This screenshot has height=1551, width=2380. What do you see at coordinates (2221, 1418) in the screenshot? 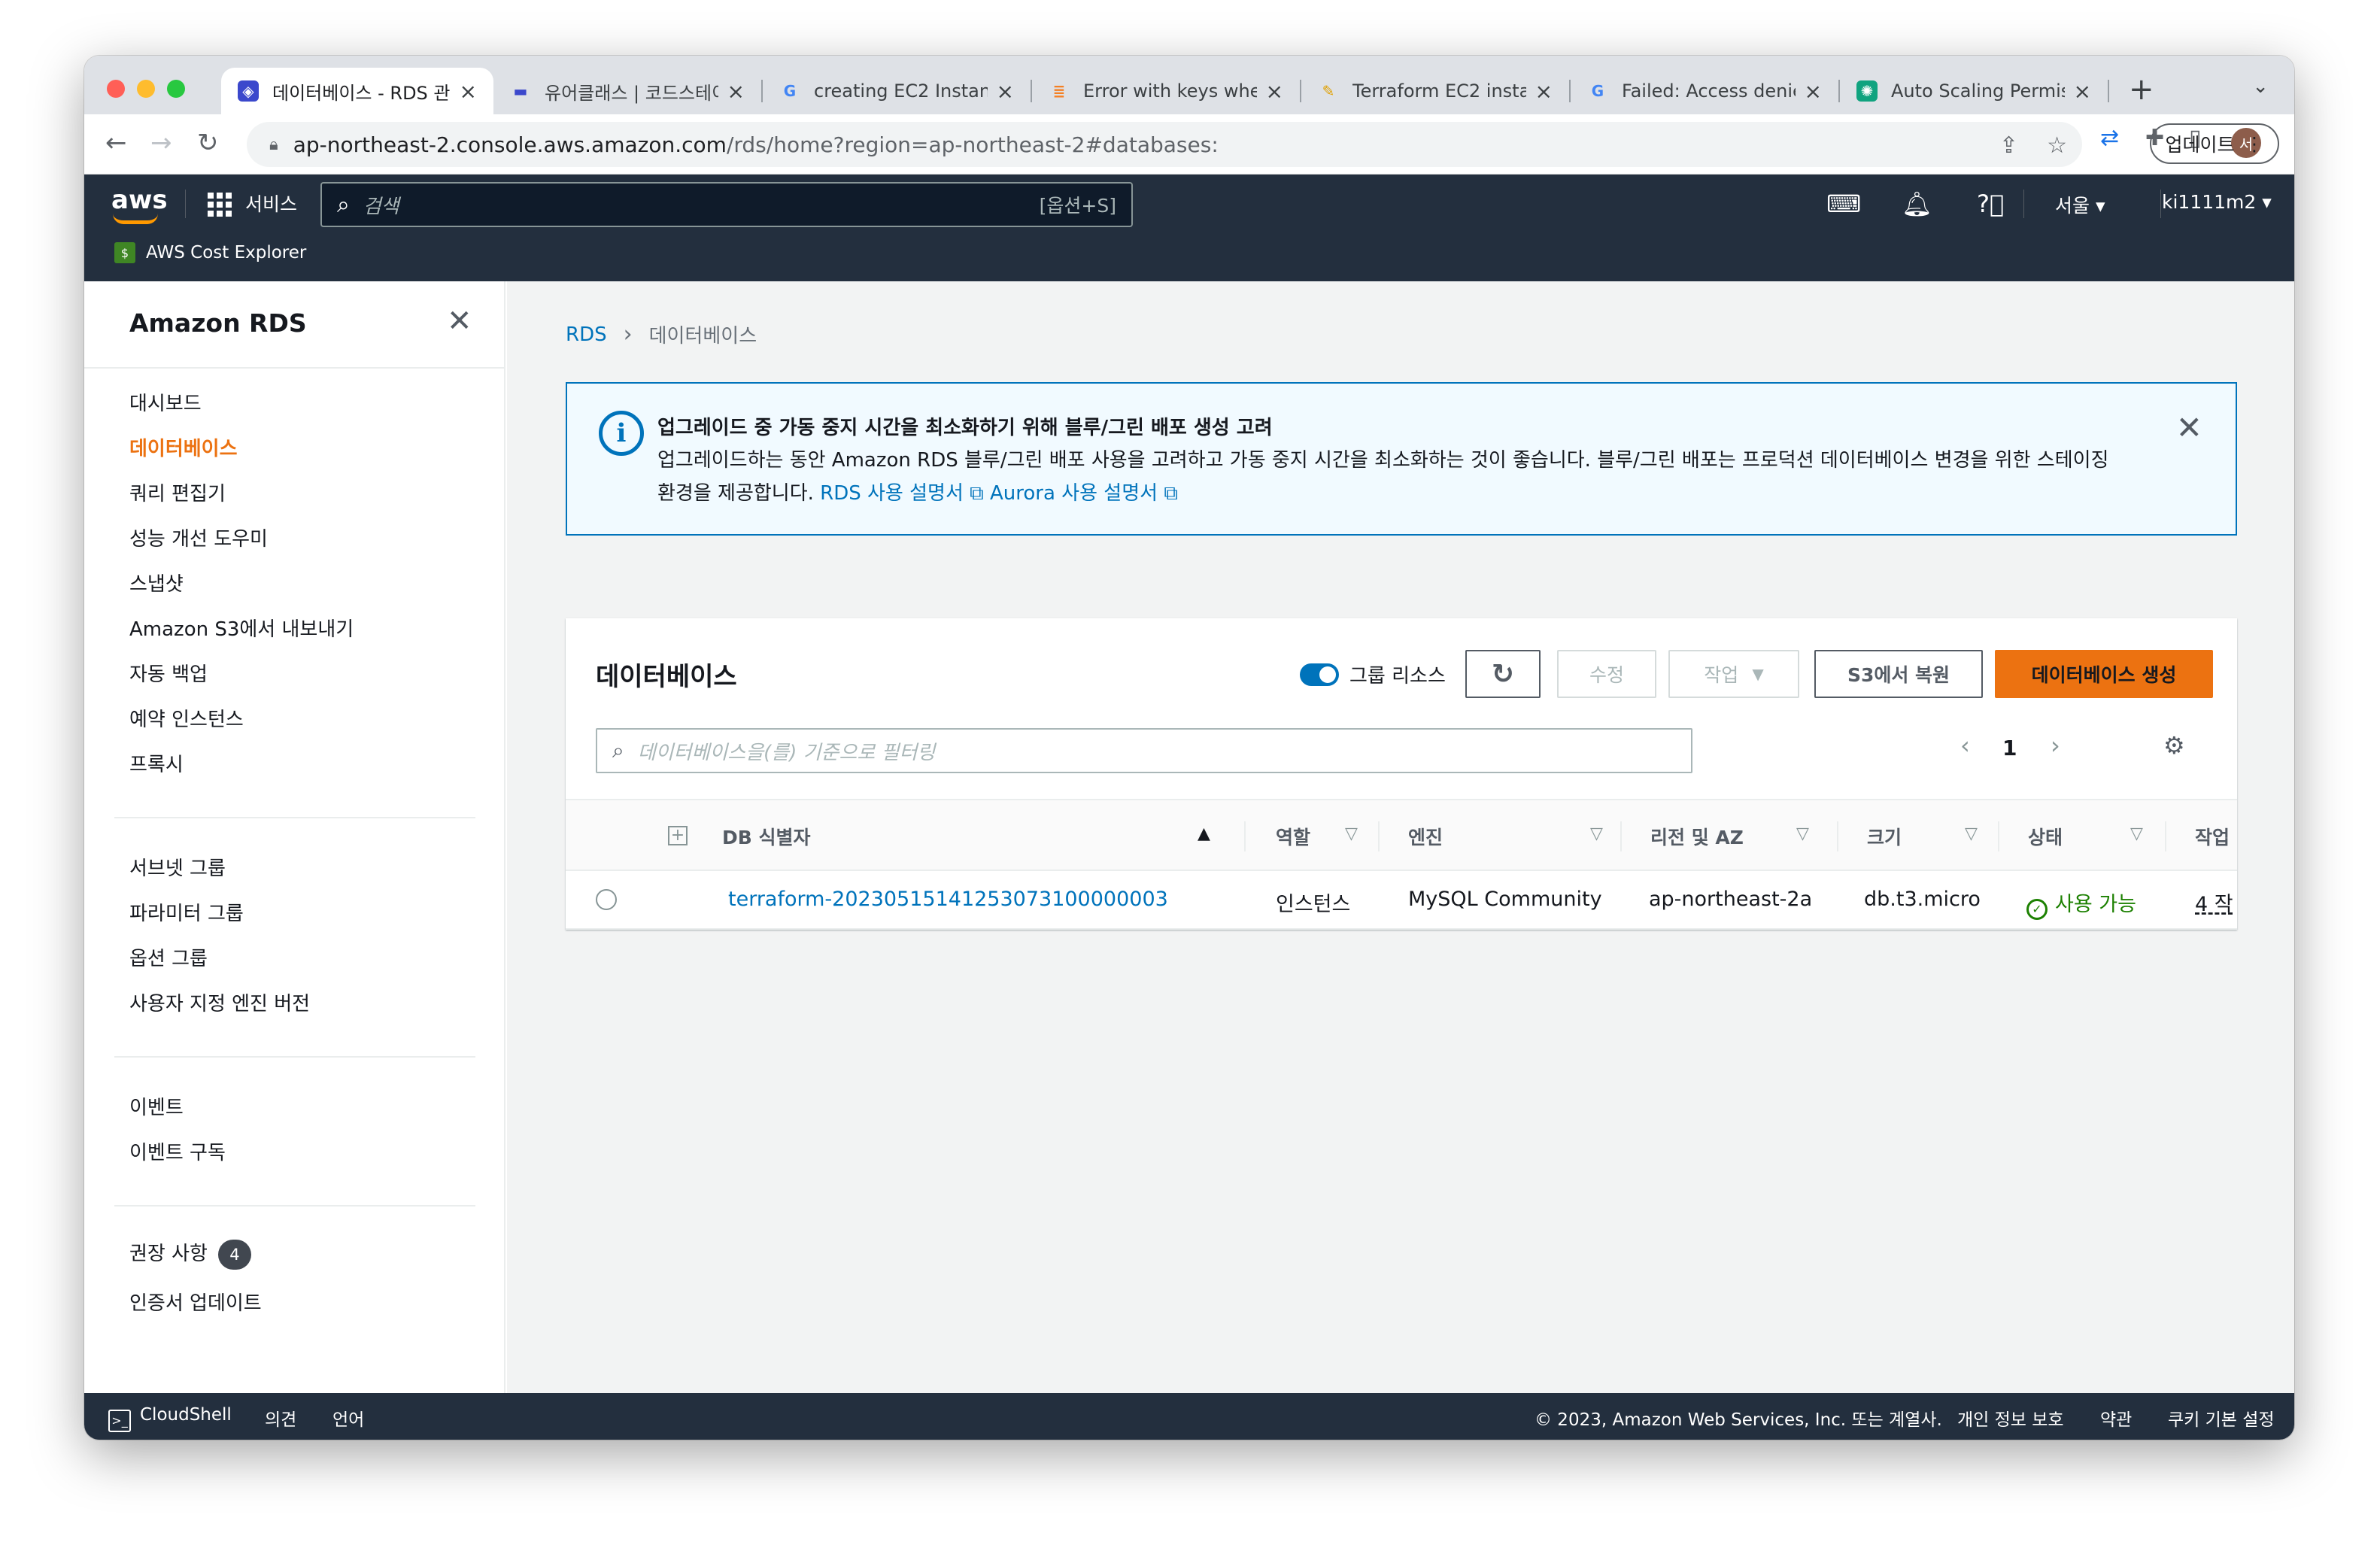
I see `footer-cookies: 쿠키 기본 설정` at bounding box center [2221, 1418].